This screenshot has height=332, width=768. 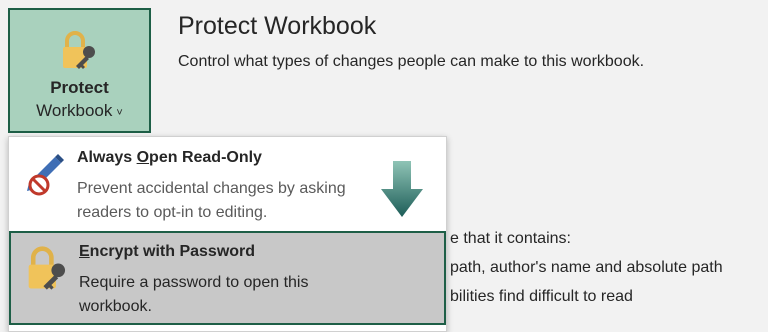 I want to click on arrow-down-icon, so click(x=402, y=189).